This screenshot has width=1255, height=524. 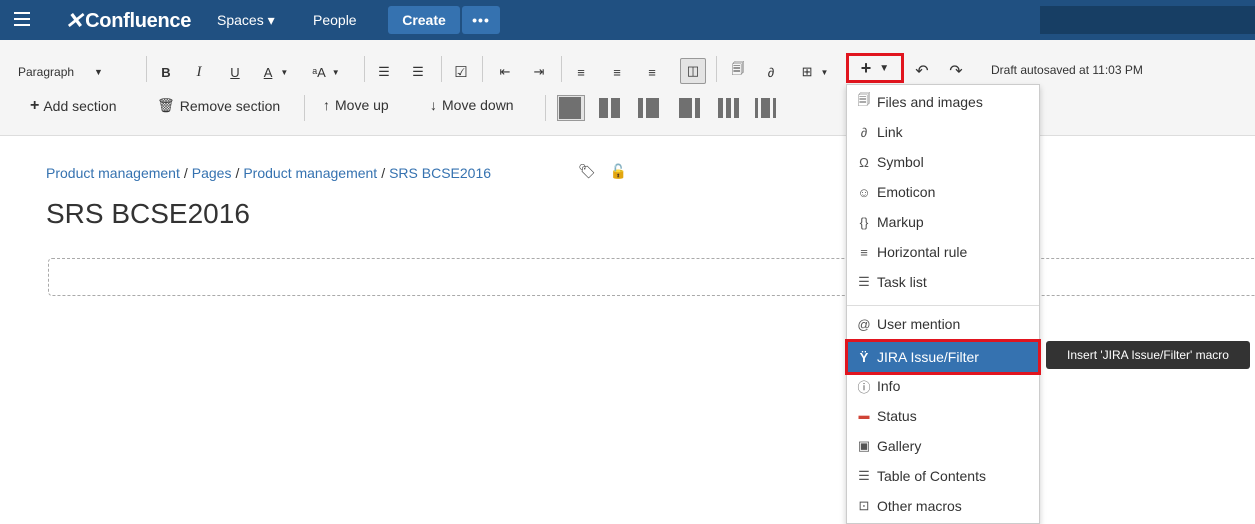 What do you see at coordinates (166, 72) in the screenshot?
I see `bold-button: B` at bounding box center [166, 72].